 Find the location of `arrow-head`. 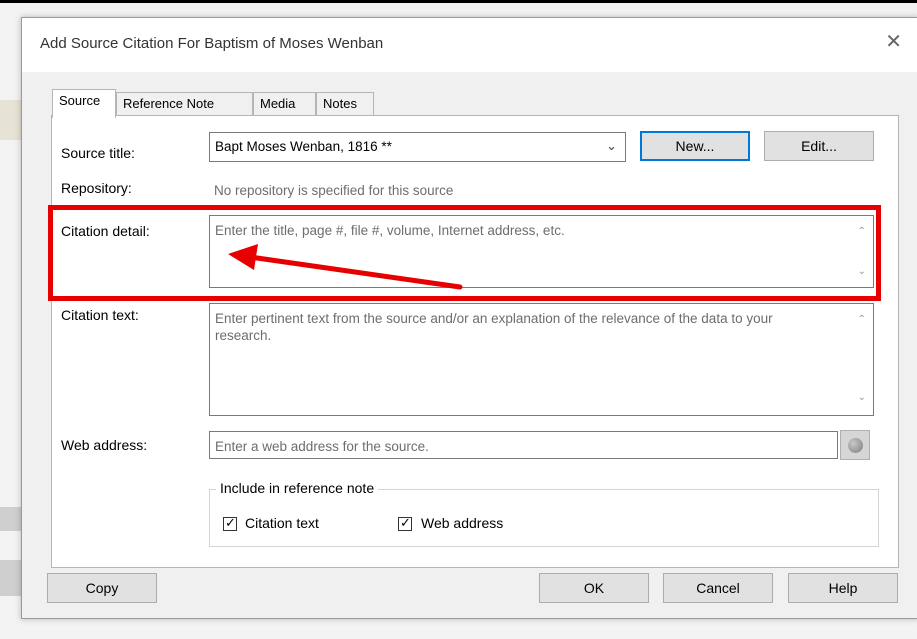

arrow-head is located at coordinates (243, 257).